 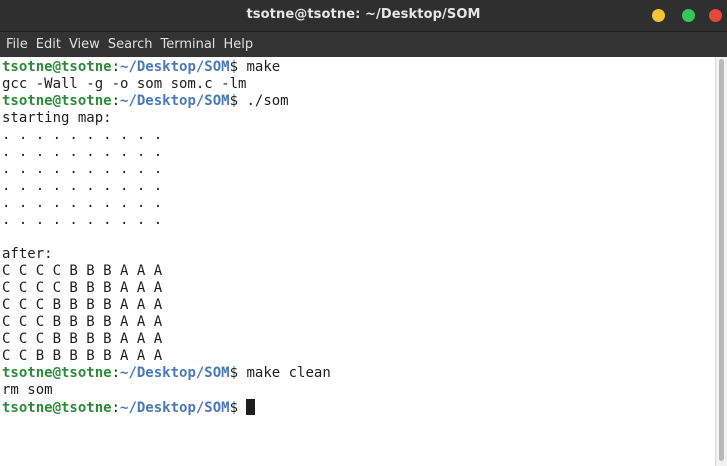 I want to click on prompt-line: tsotne@tsotne:~/Desktop/SOM$ make, so click(x=358, y=67).